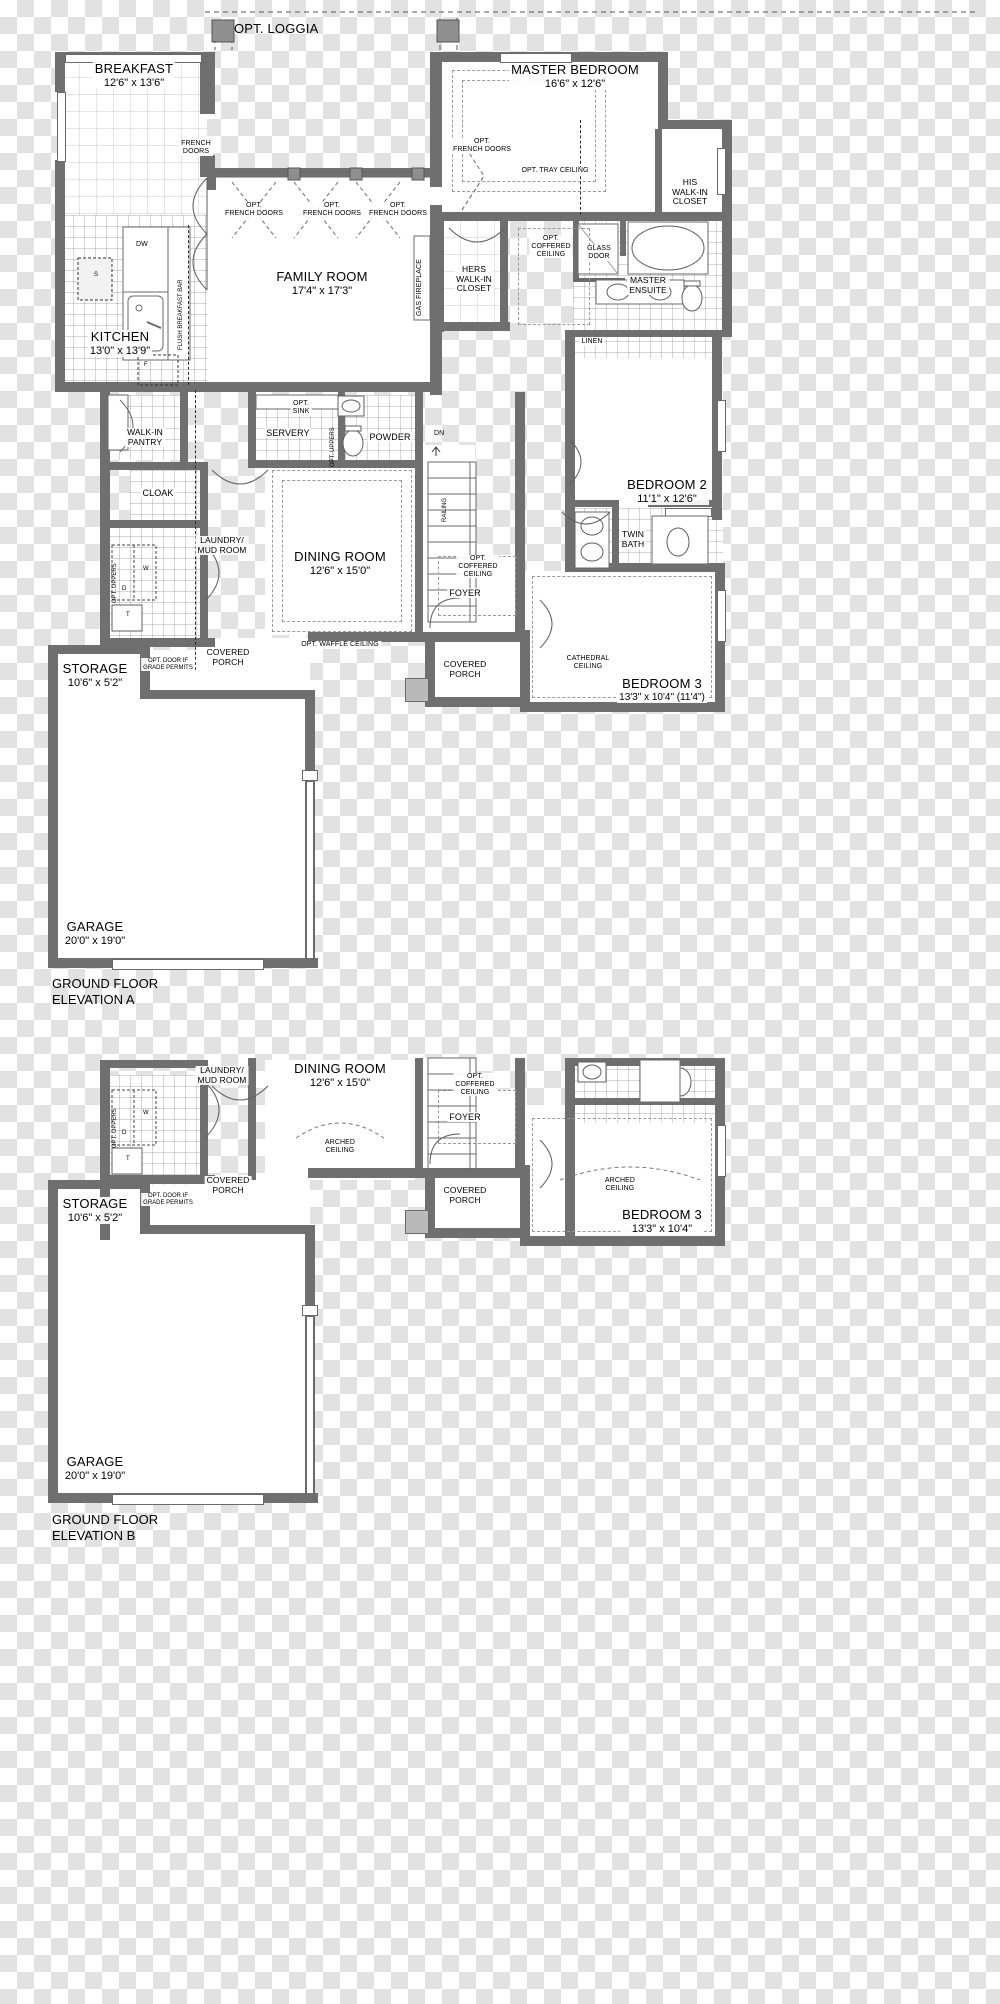 The image size is (1000, 2004). What do you see at coordinates (120, 343) in the screenshot?
I see `room-label-kitchen: KITCHEN 13'0" x 13'9"` at bounding box center [120, 343].